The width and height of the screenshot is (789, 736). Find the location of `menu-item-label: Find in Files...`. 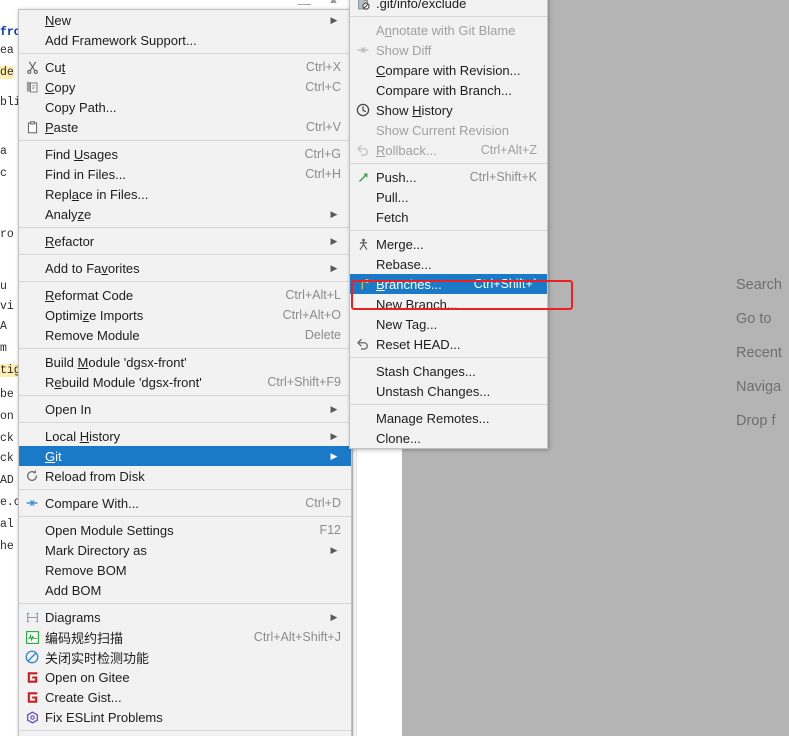

menu-item-label: Find in Files... is located at coordinates (85, 174).